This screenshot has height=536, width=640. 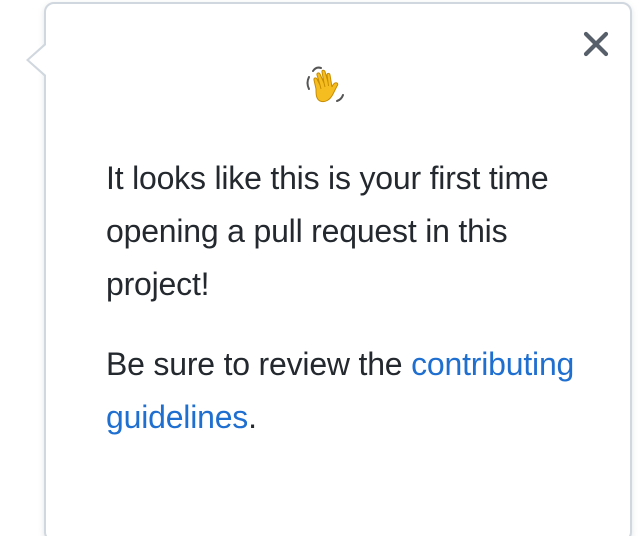 I want to click on popover-caret-fill, so click(x=37, y=60).